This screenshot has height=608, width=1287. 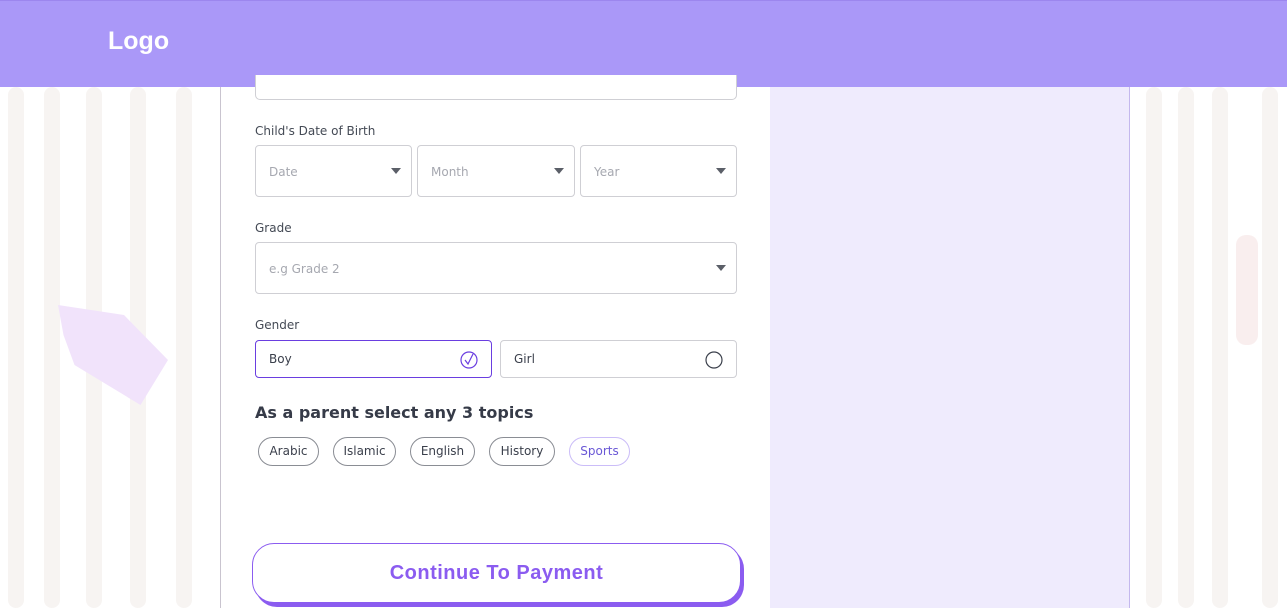 What do you see at coordinates (304, 269) in the screenshot?
I see `grade-placeholder: e.g Grade 2` at bounding box center [304, 269].